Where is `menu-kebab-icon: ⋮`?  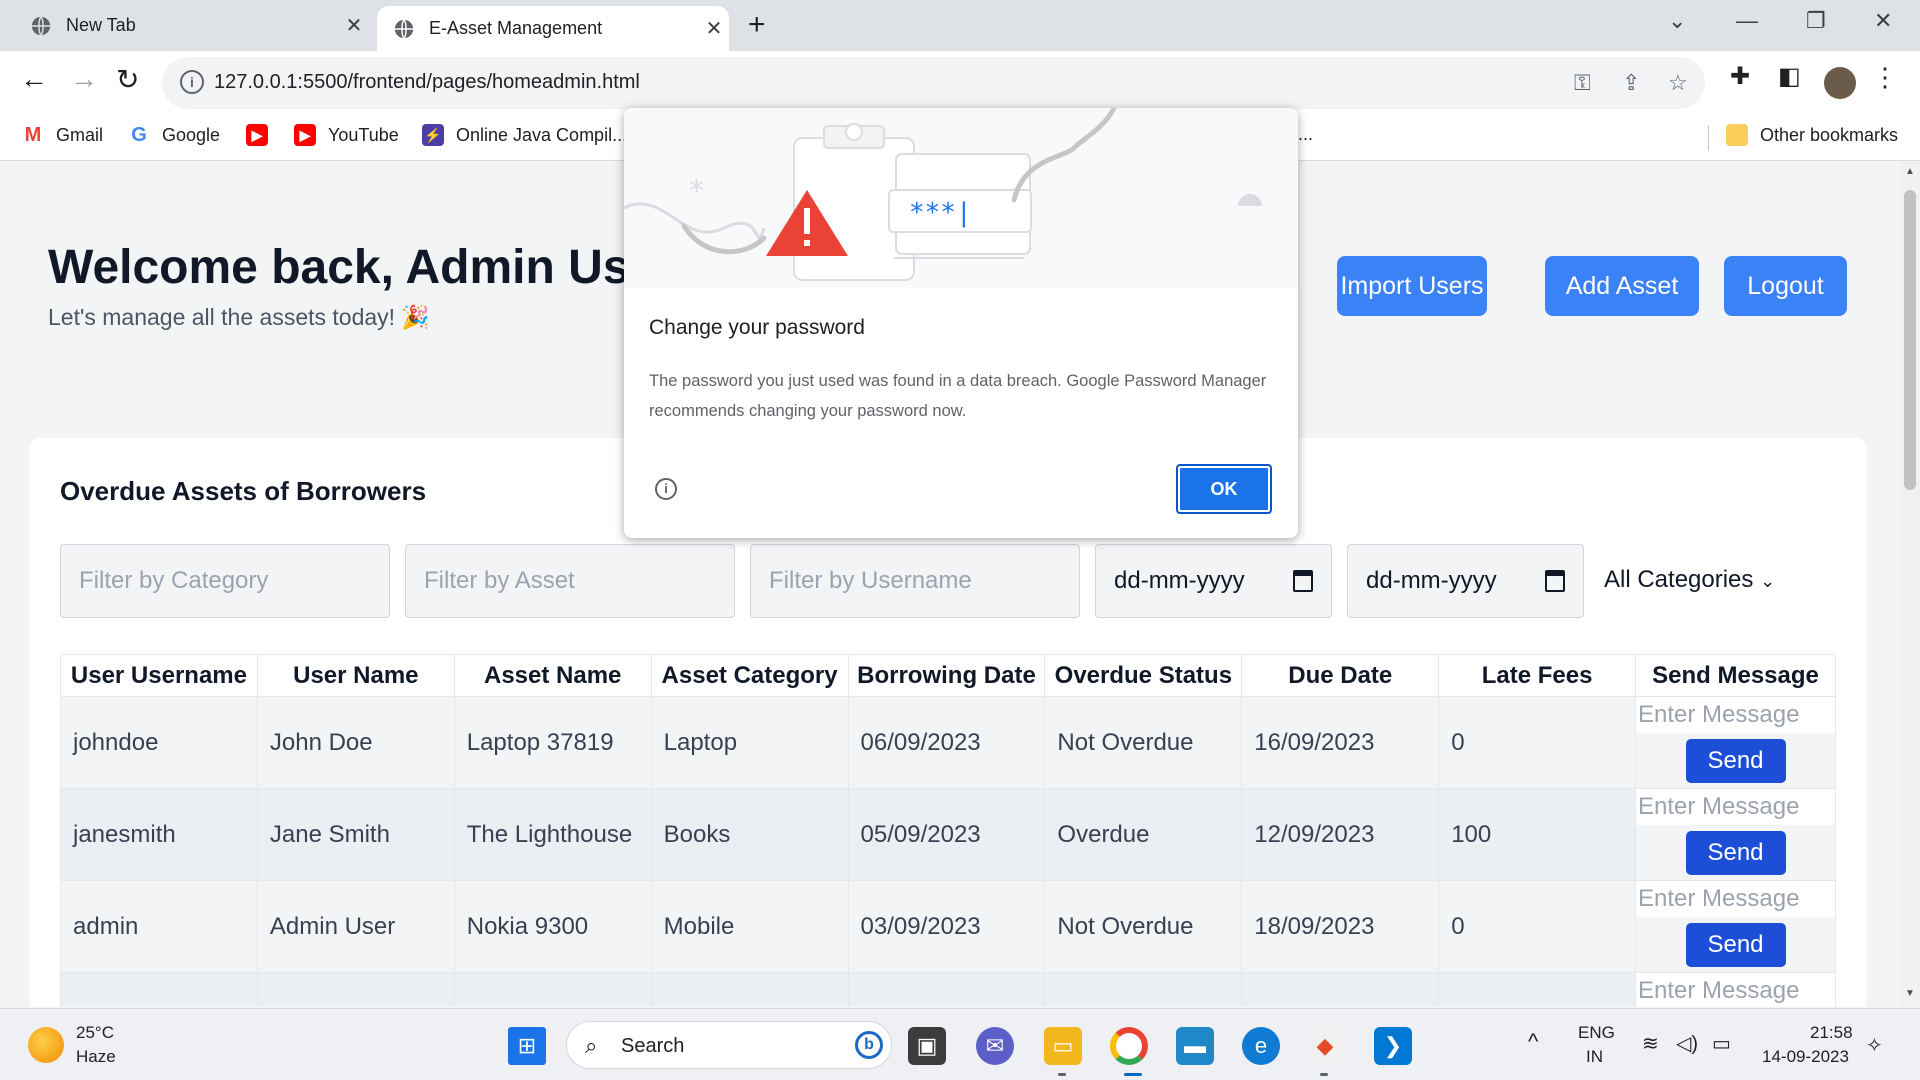 menu-kebab-icon: ⋮ is located at coordinates (1885, 77).